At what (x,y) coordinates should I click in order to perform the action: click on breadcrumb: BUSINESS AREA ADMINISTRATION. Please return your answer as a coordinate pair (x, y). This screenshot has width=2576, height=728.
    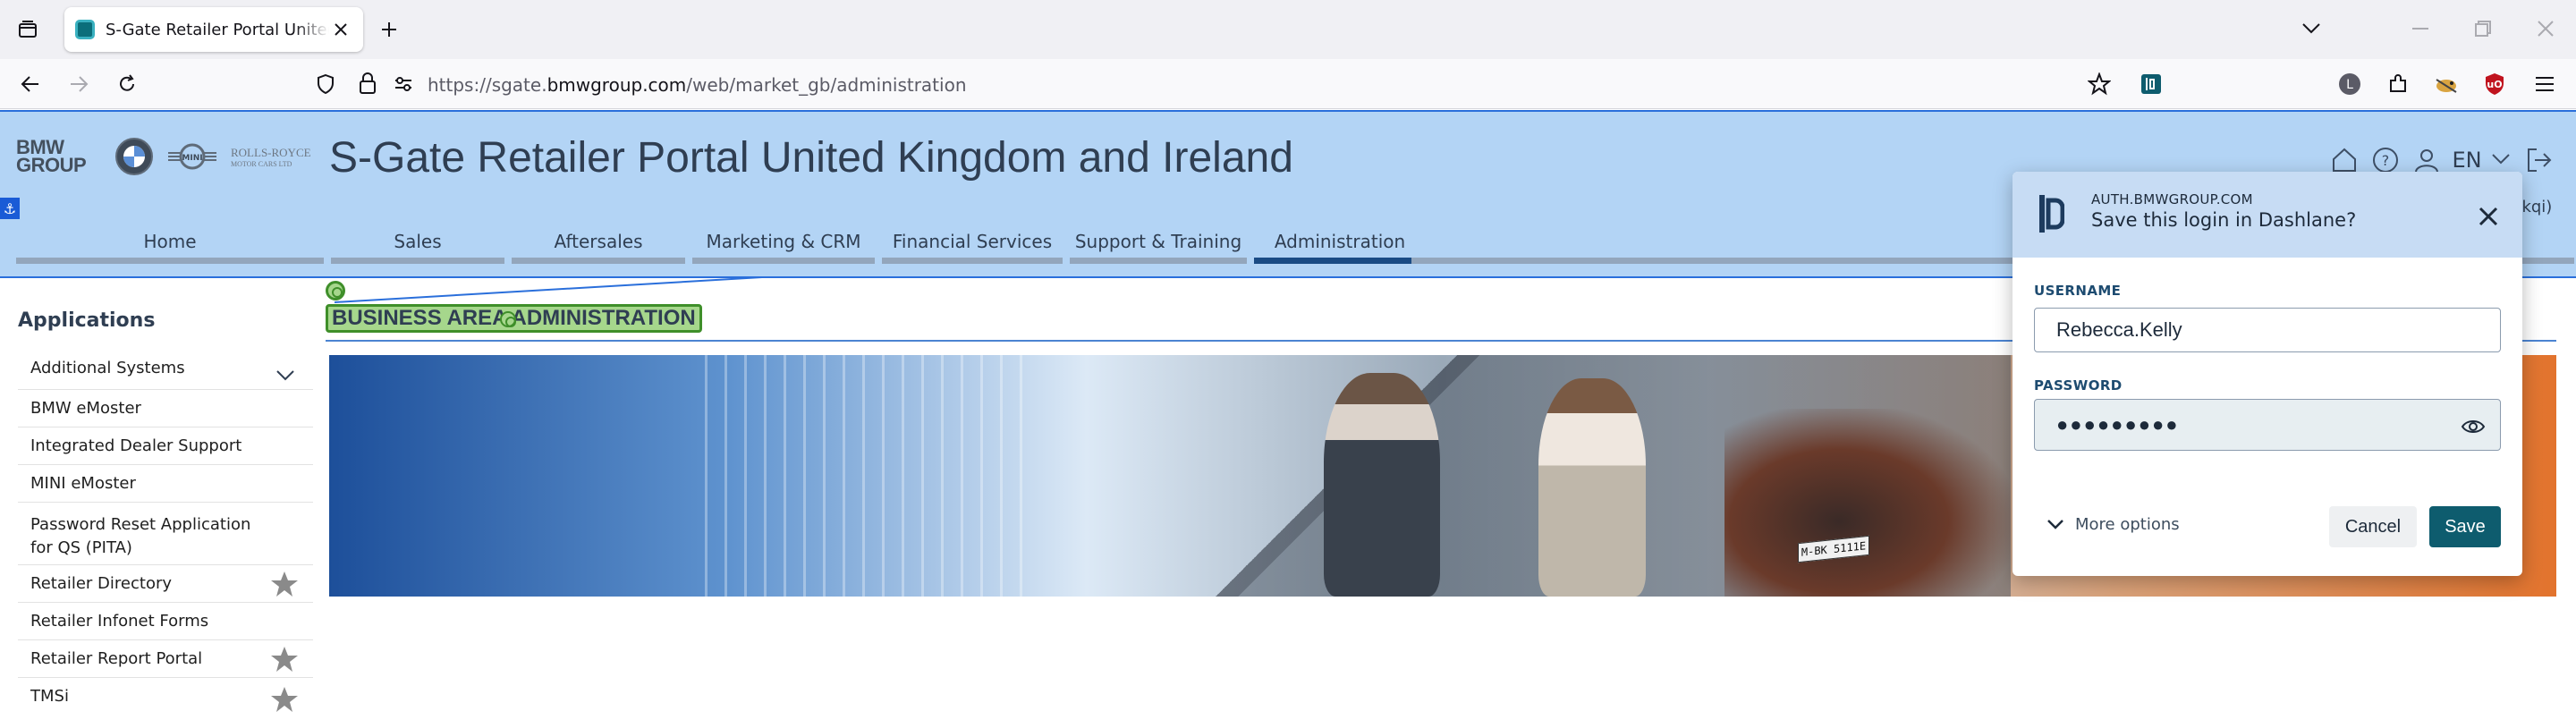
    Looking at the image, I should click on (514, 318).